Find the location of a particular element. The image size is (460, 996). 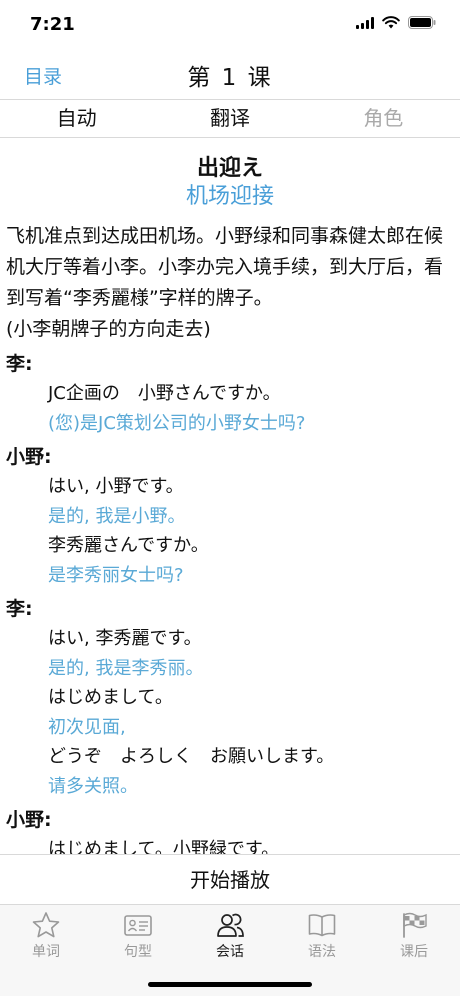

dialogue-line: JC企画の 小野さんですか。 (您)是JC策划公司的小野女士吗? is located at coordinates (230, 408).